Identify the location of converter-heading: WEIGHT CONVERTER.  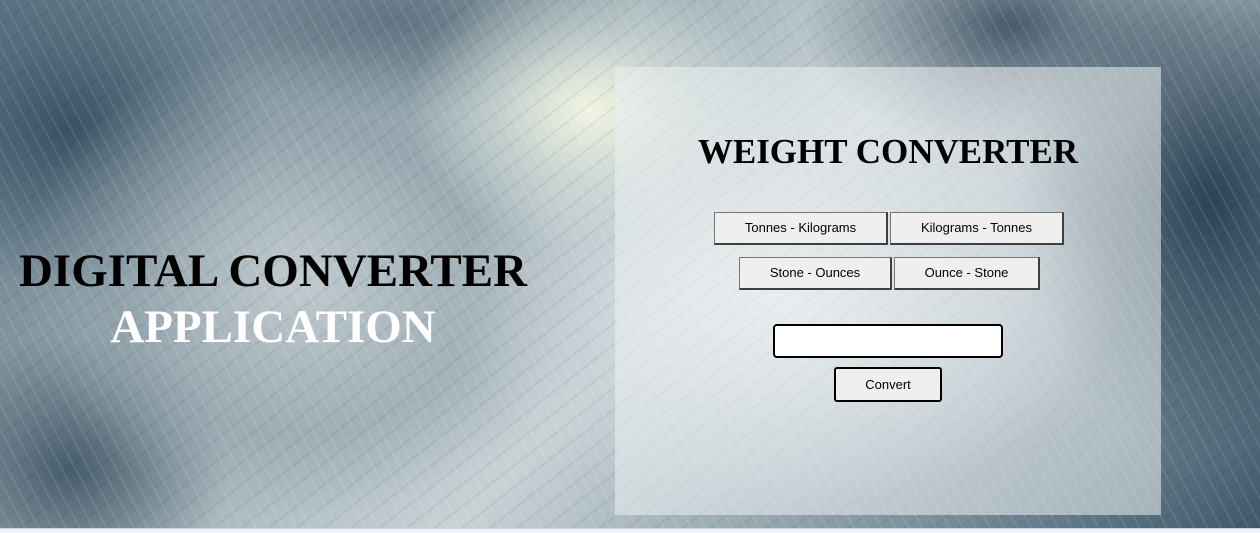
(888, 151).